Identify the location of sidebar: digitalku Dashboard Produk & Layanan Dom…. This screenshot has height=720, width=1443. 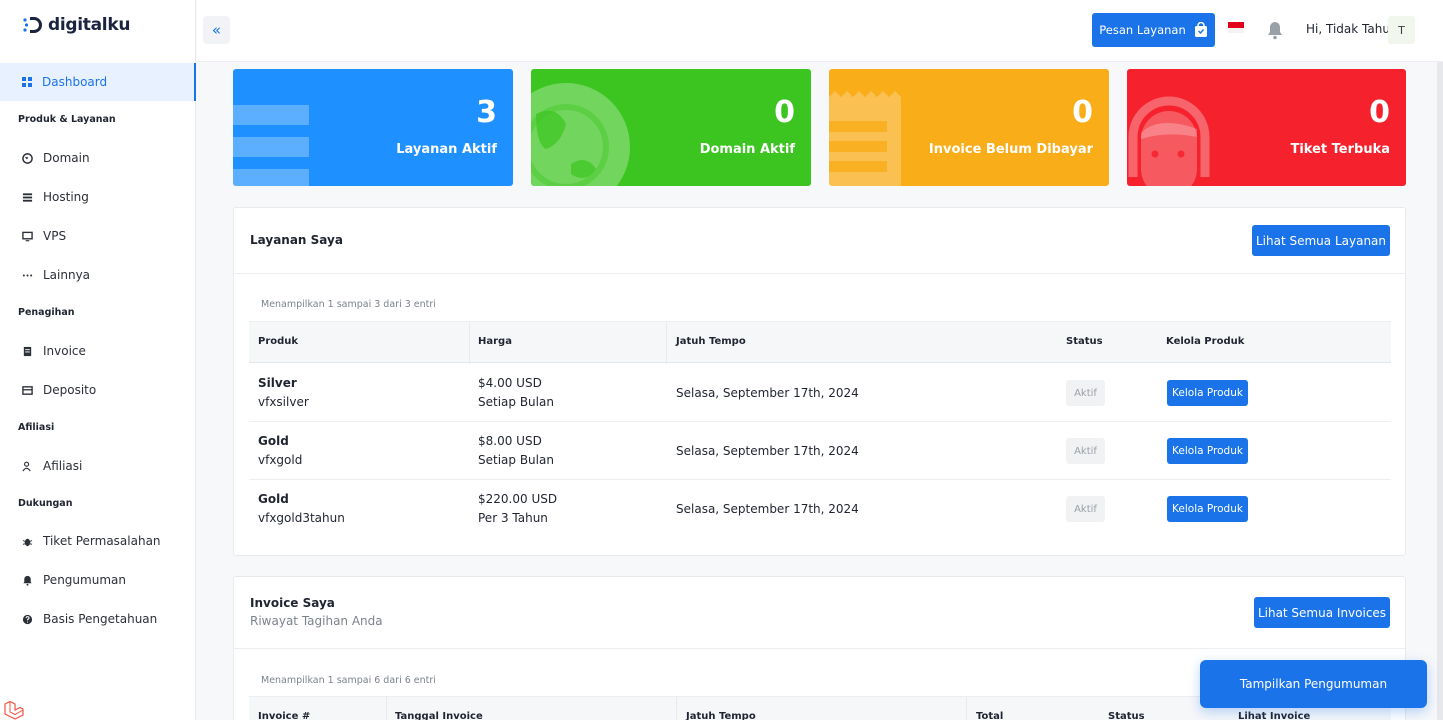
(98, 360).